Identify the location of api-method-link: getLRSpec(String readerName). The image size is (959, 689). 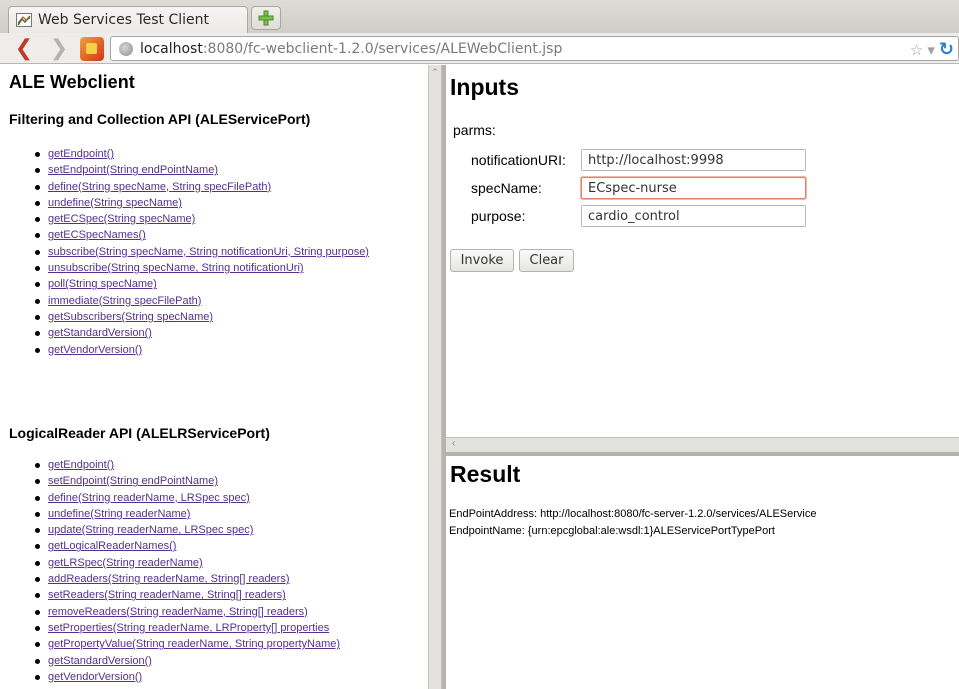
(125, 563).